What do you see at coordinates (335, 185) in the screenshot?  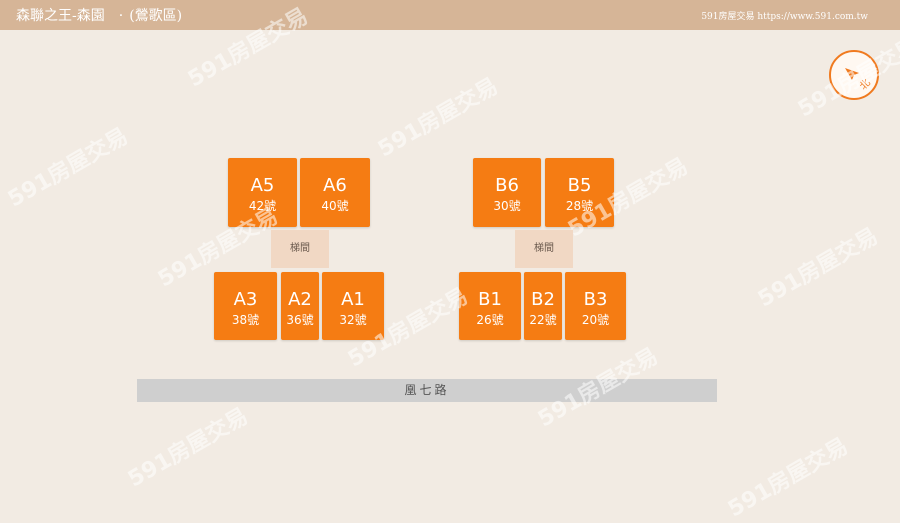 I see `unit-code: A6` at bounding box center [335, 185].